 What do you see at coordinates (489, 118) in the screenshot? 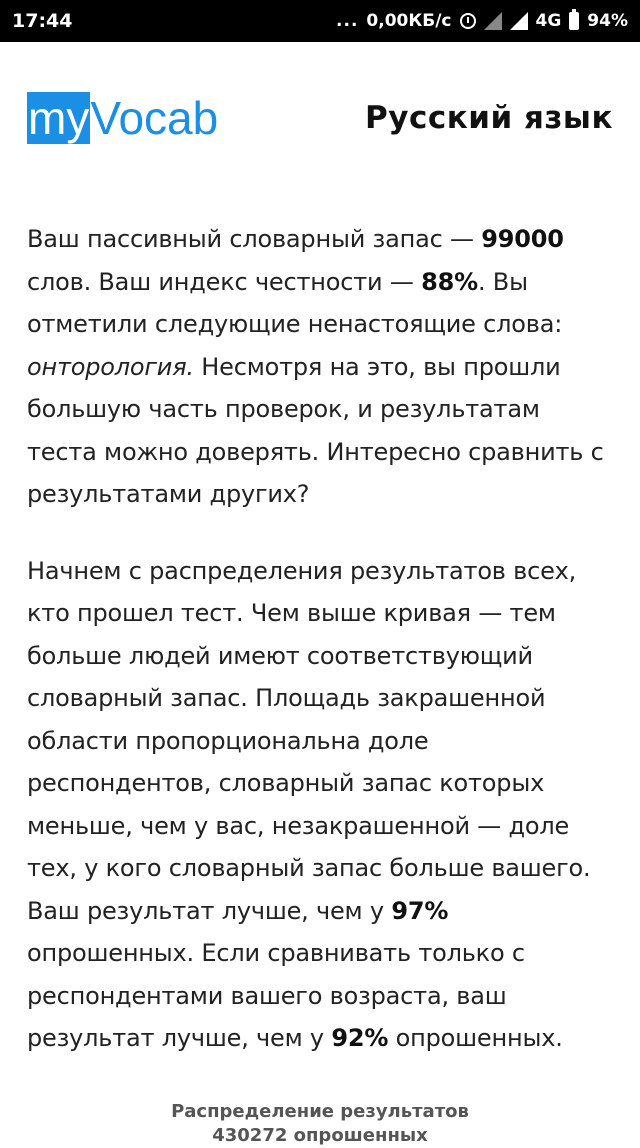
I see `language-title: Русский язык` at bounding box center [489, 118].